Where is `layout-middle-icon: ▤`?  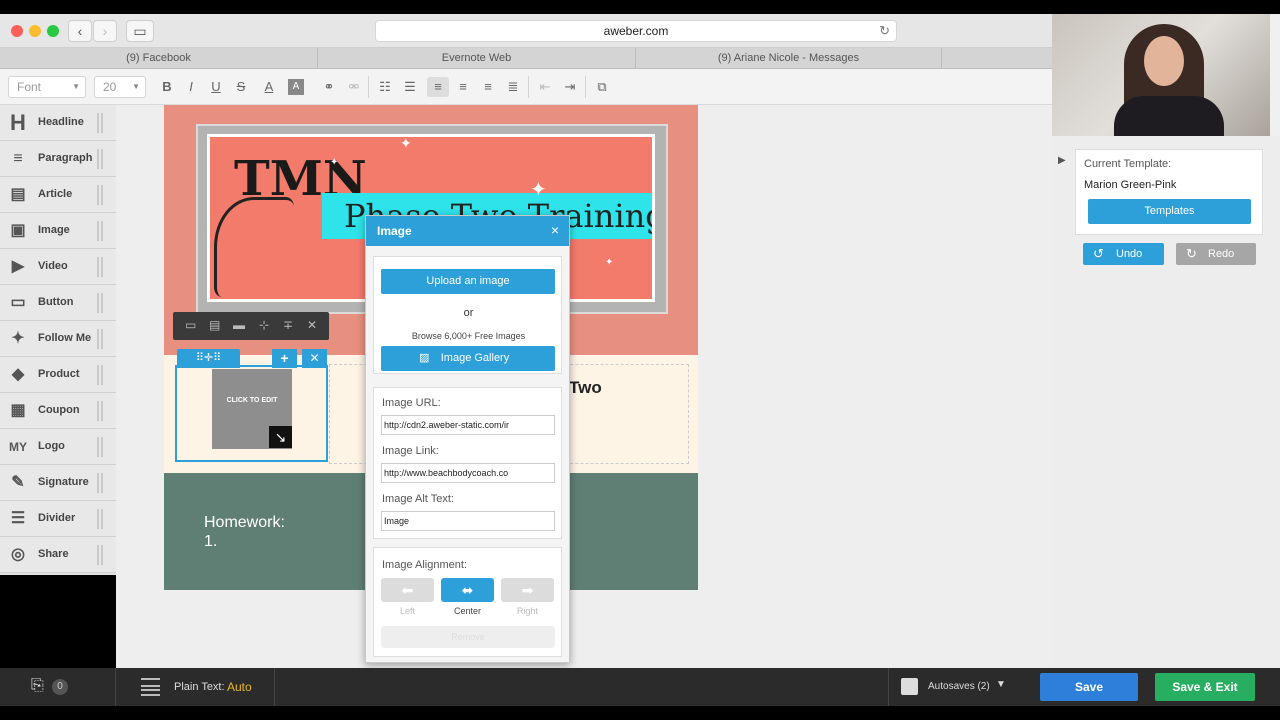 layout-middle-icon: ▤ is located at coordinates (214, 325).